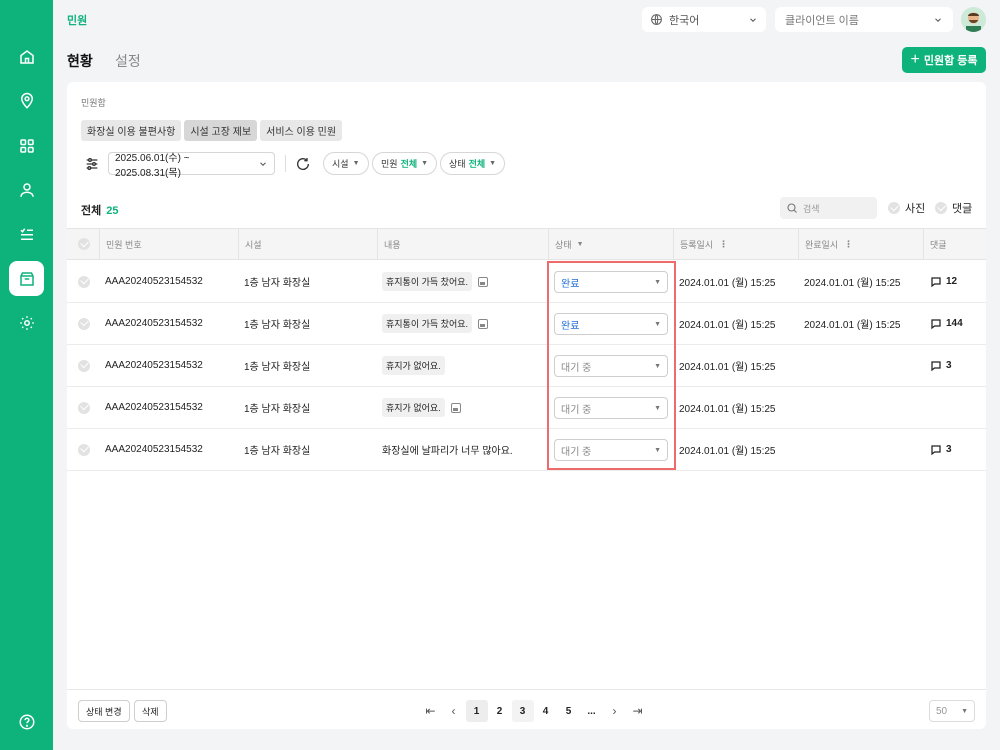  I want to click on photo-toggle-label: 사진, so click(915, 209).